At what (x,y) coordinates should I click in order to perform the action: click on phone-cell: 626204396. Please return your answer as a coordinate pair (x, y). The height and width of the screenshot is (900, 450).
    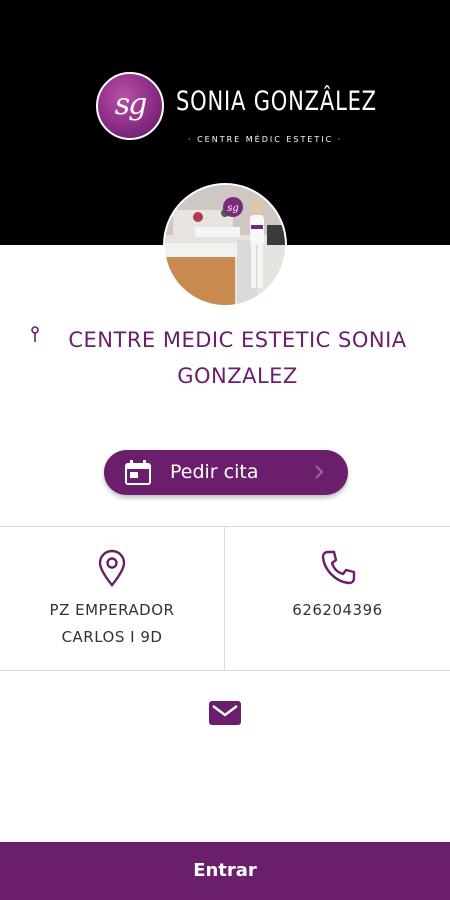
    Looking at the image, I should click on (337, 599).